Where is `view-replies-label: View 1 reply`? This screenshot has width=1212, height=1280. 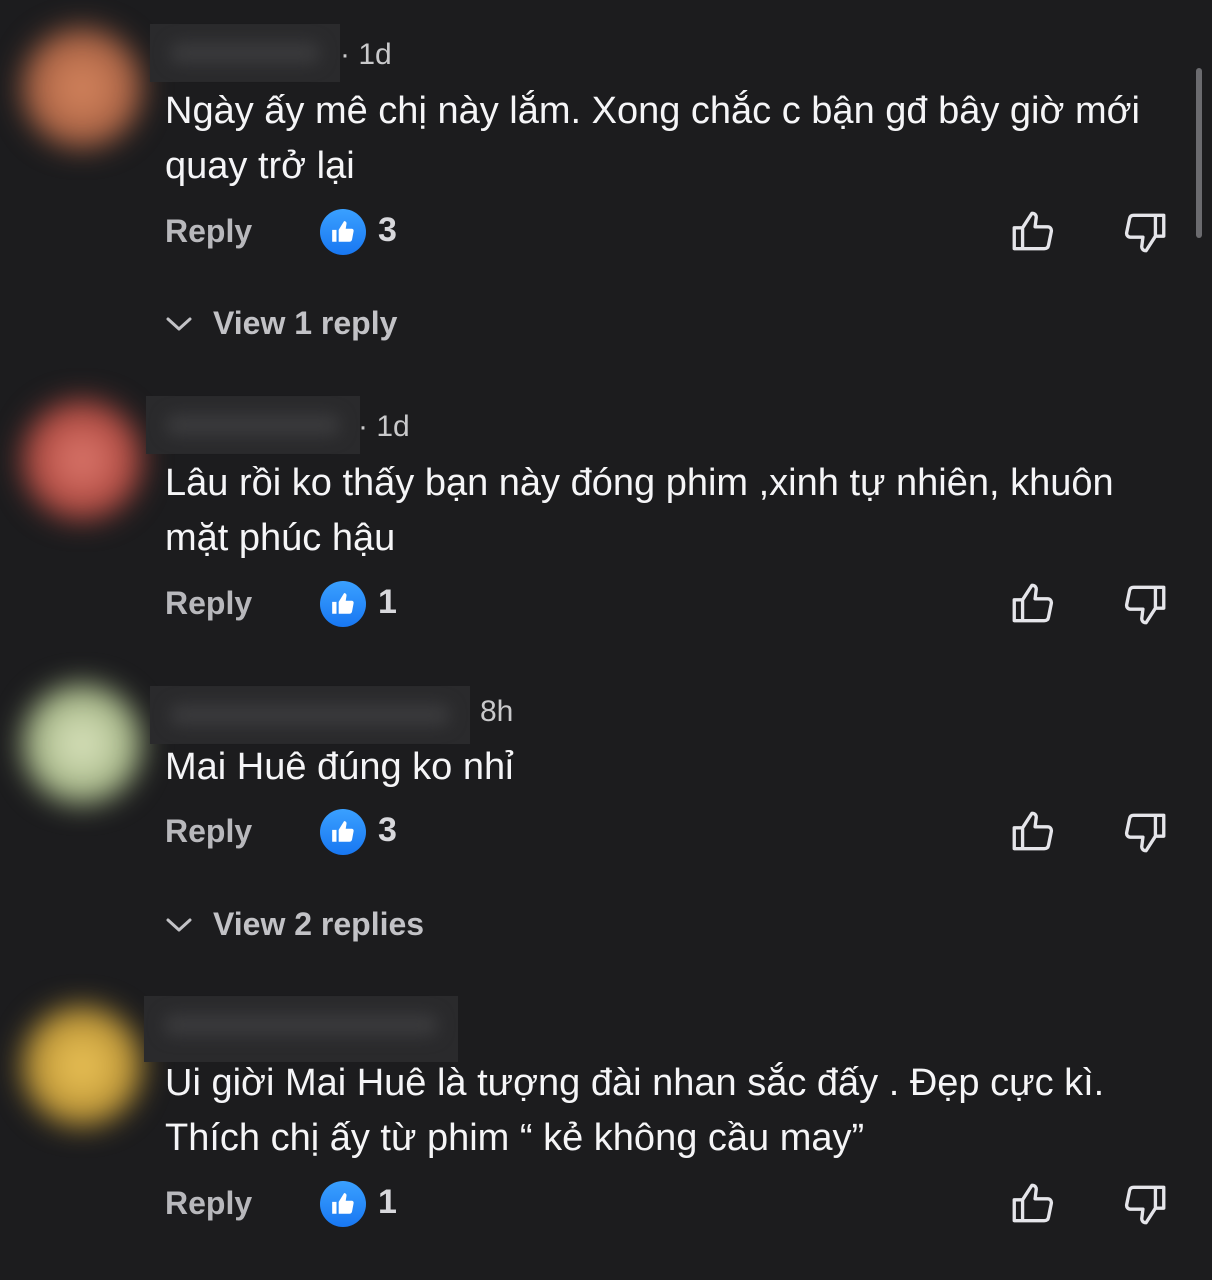
view-replies-label: View 1 reply is located at coordinates (305, 323).